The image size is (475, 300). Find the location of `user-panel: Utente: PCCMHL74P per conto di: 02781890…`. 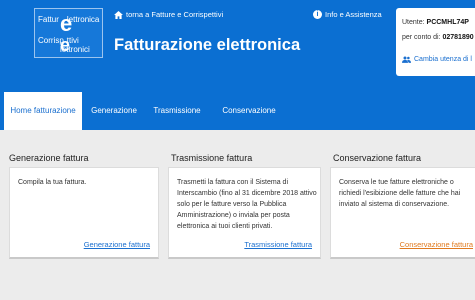

user-panel: Utente: PCCMHL74P per conto di: 02781890… is located at coordinates (435, 42).